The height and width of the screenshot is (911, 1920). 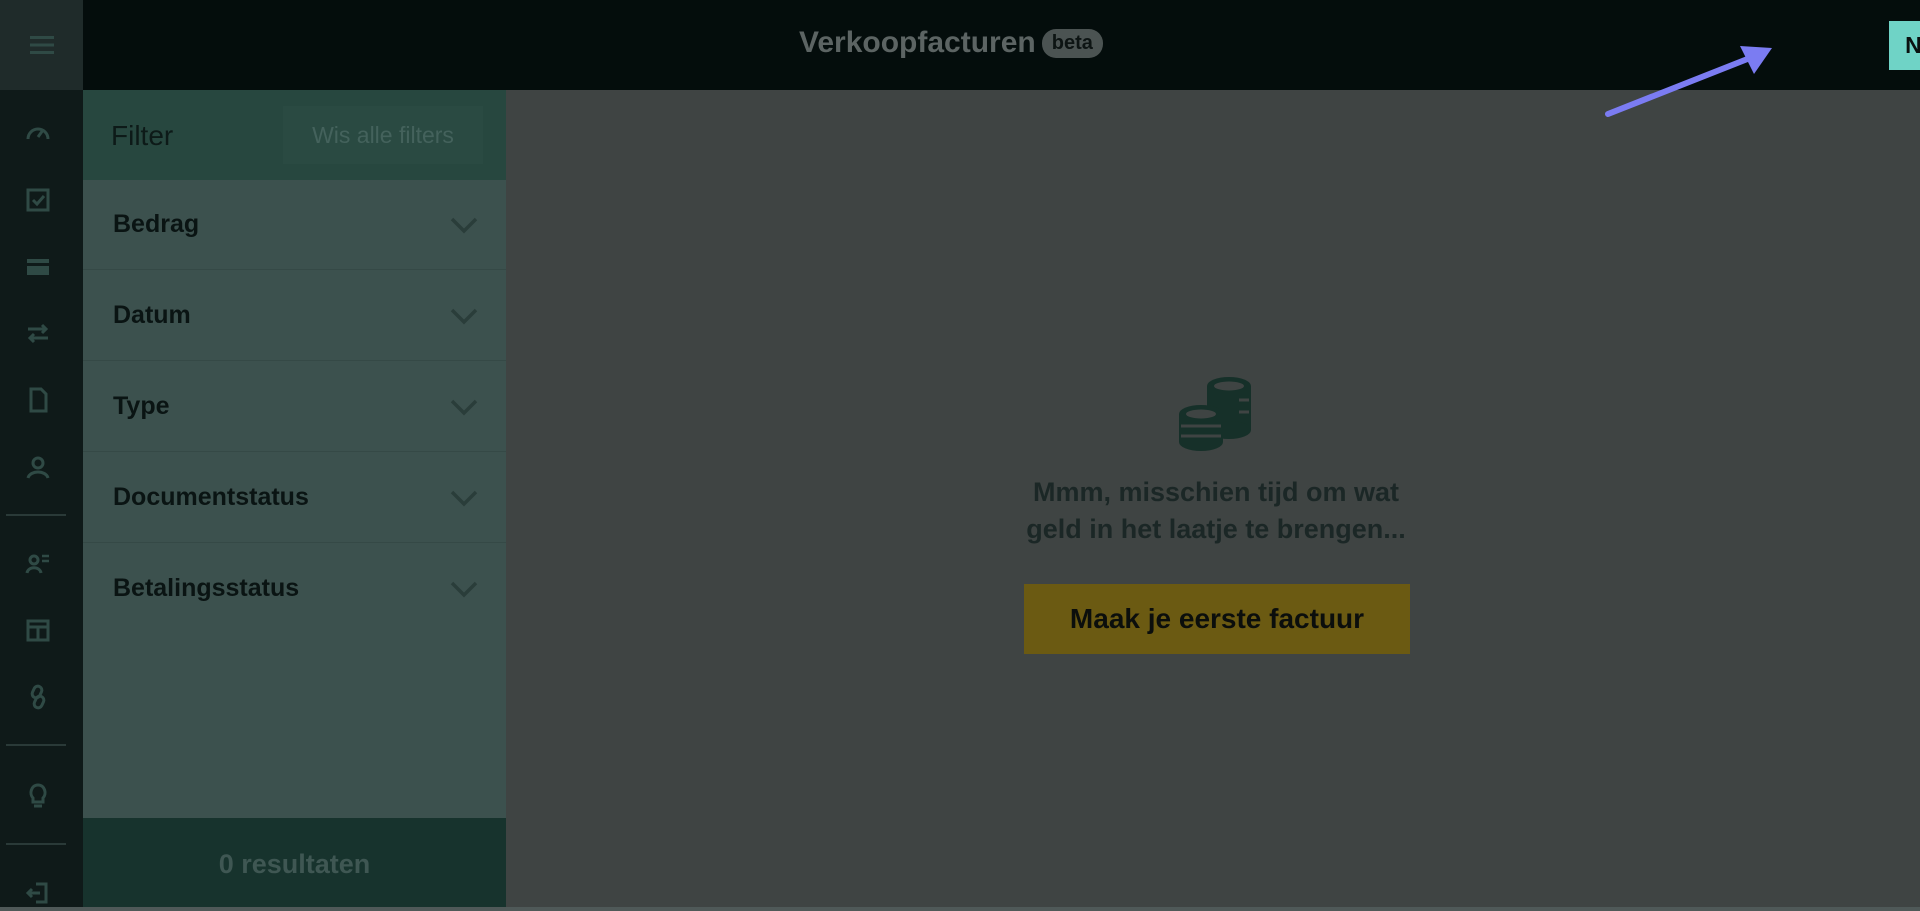 I want to click on card-icon, so click(x=38, y=267).